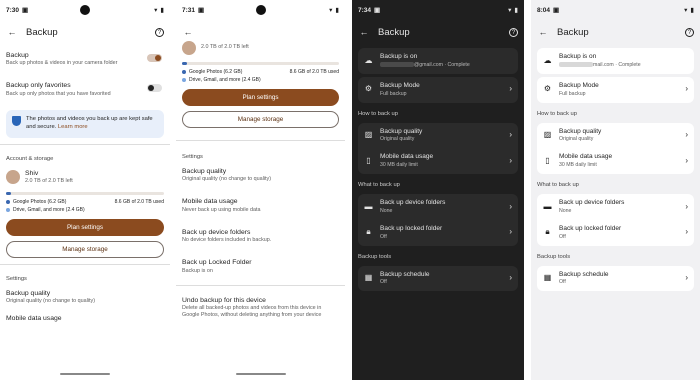 This screenshot has width=700, height=380. I want to click on backup-status: · Complete, so click(628, 64).